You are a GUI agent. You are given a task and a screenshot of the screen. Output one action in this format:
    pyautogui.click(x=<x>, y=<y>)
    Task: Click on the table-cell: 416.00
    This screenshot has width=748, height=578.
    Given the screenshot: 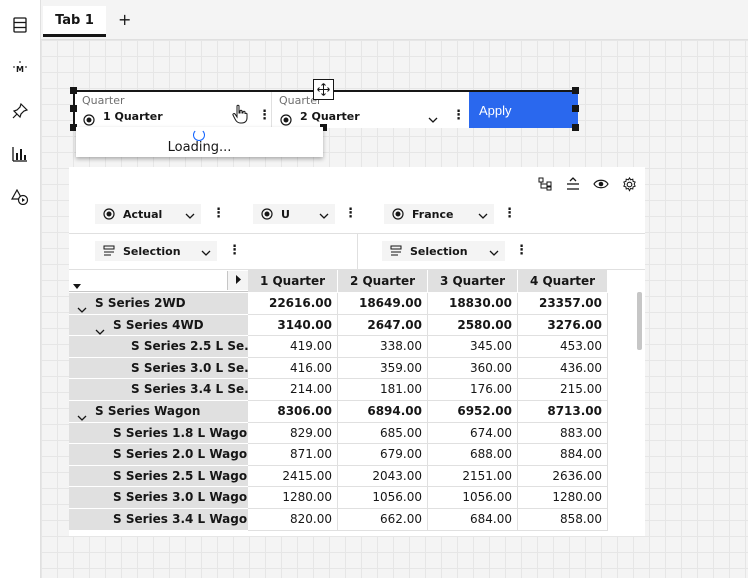 What is the action you would take?
    pyautogui.click(x=293, y=368)
    